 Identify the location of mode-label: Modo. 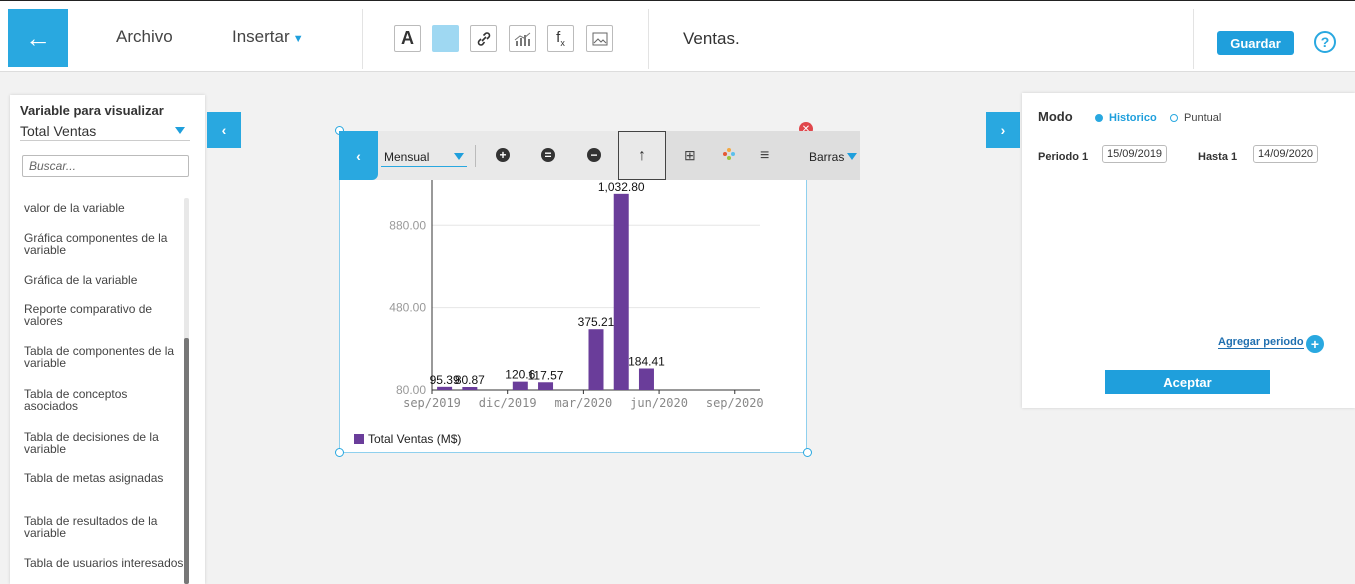
(1055, 116).